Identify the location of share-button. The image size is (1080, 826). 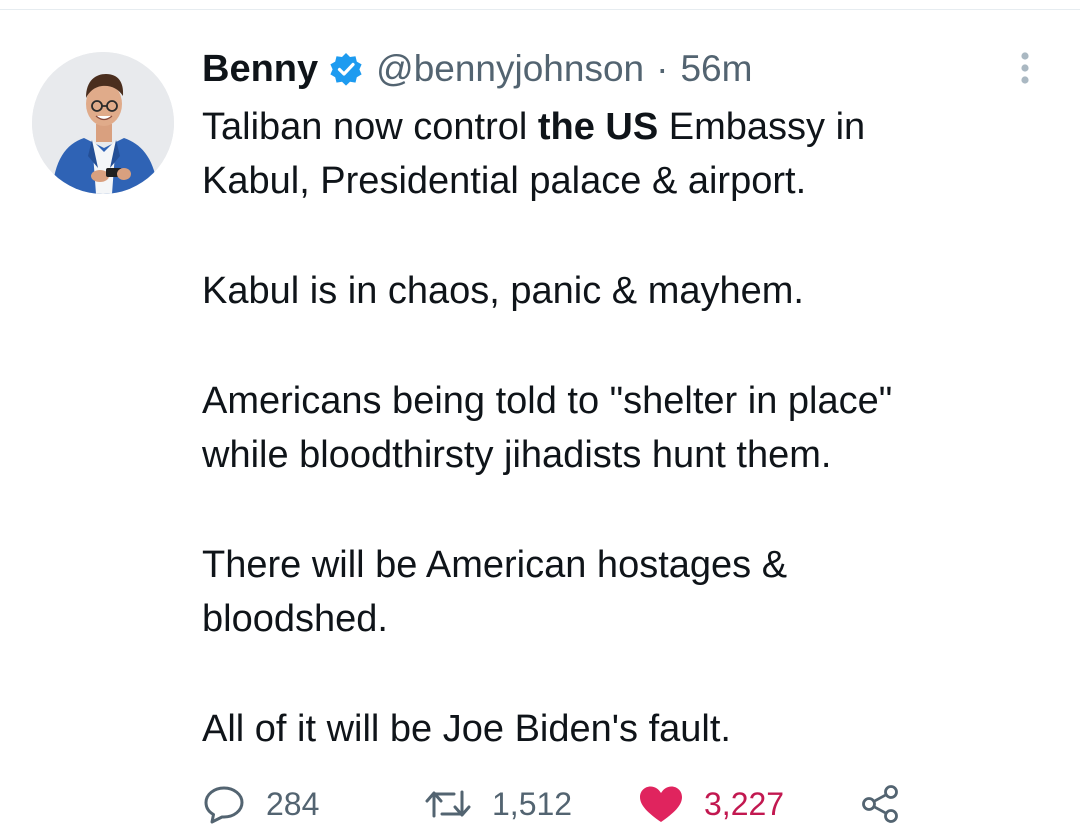
(880, 804).